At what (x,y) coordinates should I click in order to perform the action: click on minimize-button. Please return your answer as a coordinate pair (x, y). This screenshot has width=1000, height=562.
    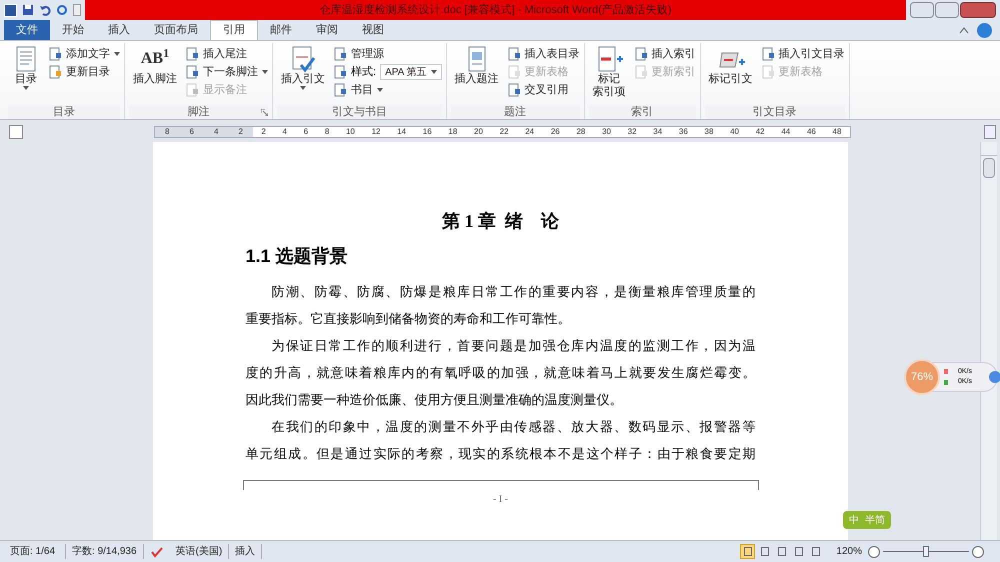
    Looking at the image, I should click on (922, 10).